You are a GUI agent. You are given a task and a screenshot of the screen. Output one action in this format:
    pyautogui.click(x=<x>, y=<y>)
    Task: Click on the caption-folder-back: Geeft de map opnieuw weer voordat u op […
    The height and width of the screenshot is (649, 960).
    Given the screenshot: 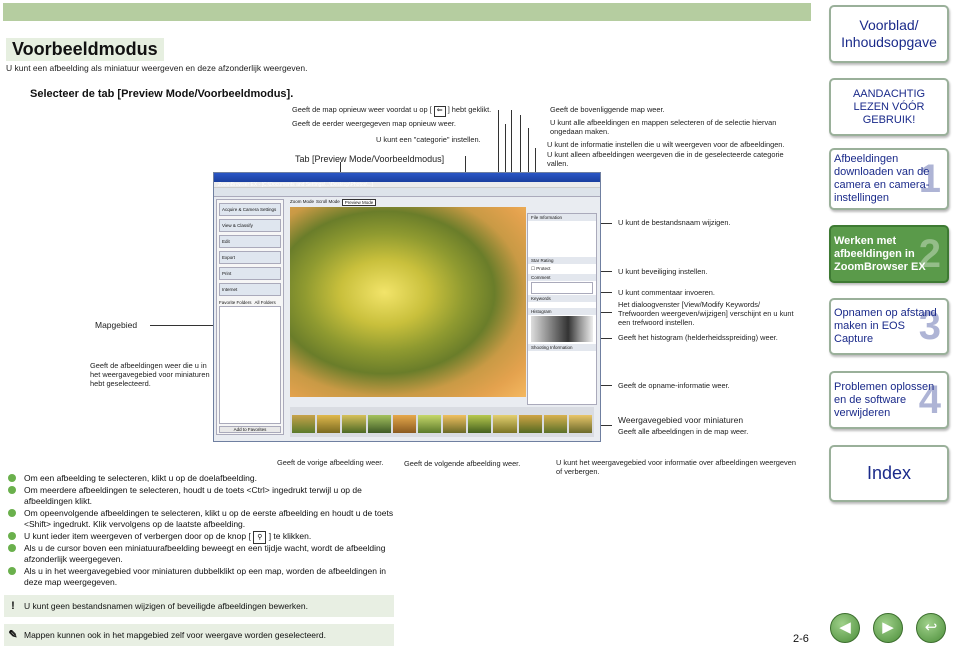 What is the action you would take?
    pyautogui.click(x=391, y=111)
    